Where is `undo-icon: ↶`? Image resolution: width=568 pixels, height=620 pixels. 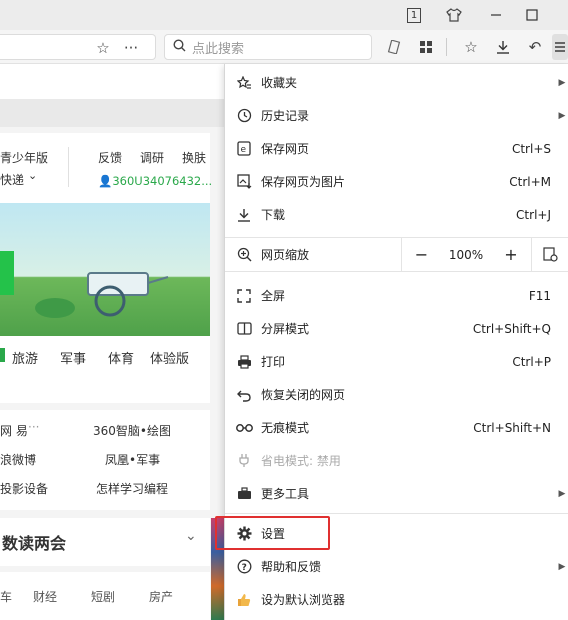
undo-icon: ↶ is located at coordinates (535, 47).